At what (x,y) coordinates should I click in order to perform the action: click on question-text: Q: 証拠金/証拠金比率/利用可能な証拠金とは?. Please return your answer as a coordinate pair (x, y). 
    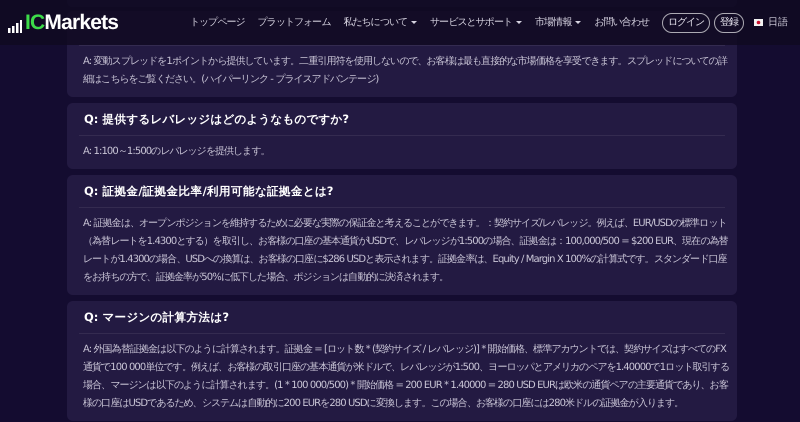
    Looking at the image, I should click on (208, 191).